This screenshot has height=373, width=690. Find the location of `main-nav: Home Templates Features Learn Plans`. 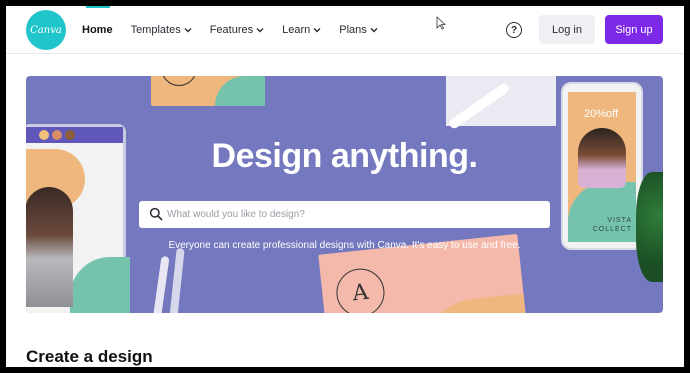

main-nav: Home Templates Features Learn Plans is located at coordinates (239, 30).